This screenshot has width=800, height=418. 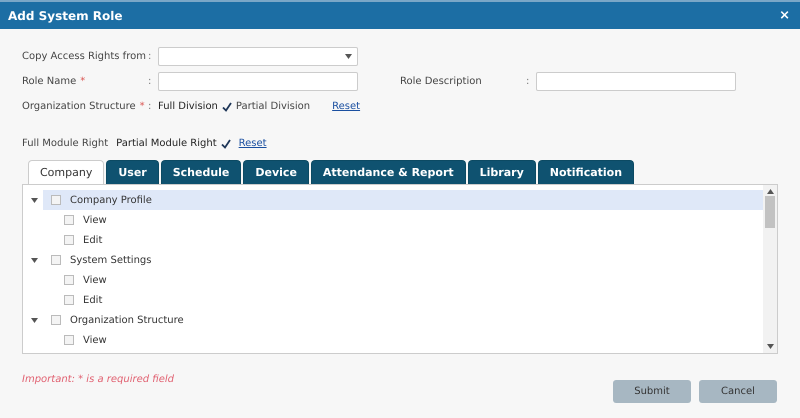 What do you see at coordinates (276, 172) in the screenshot?
I see `tab: Device` at bounding box center [276, 172].